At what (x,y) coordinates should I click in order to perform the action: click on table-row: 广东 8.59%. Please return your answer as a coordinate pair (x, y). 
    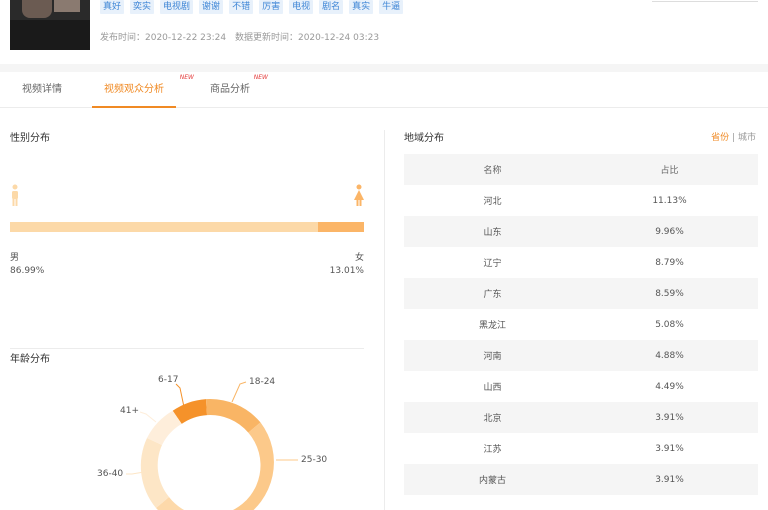
    Looking at the image, I should click on (581, 293).